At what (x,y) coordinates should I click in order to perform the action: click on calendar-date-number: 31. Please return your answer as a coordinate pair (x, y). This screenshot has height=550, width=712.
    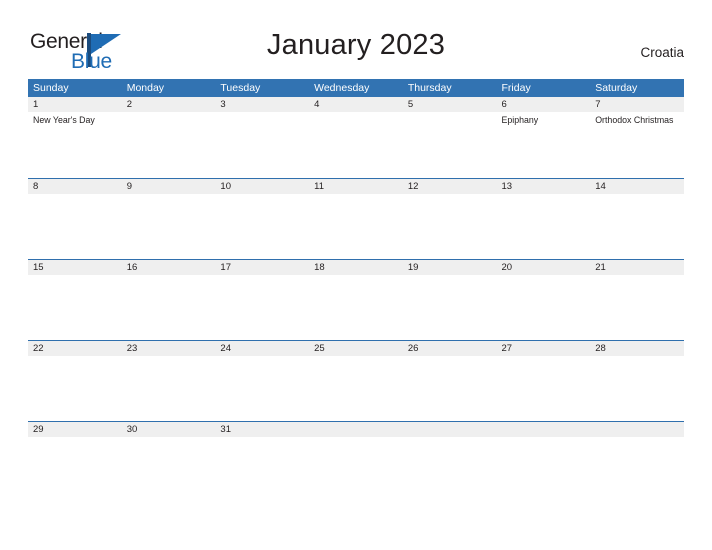
    Looking at the image, I should click on (262, 429).